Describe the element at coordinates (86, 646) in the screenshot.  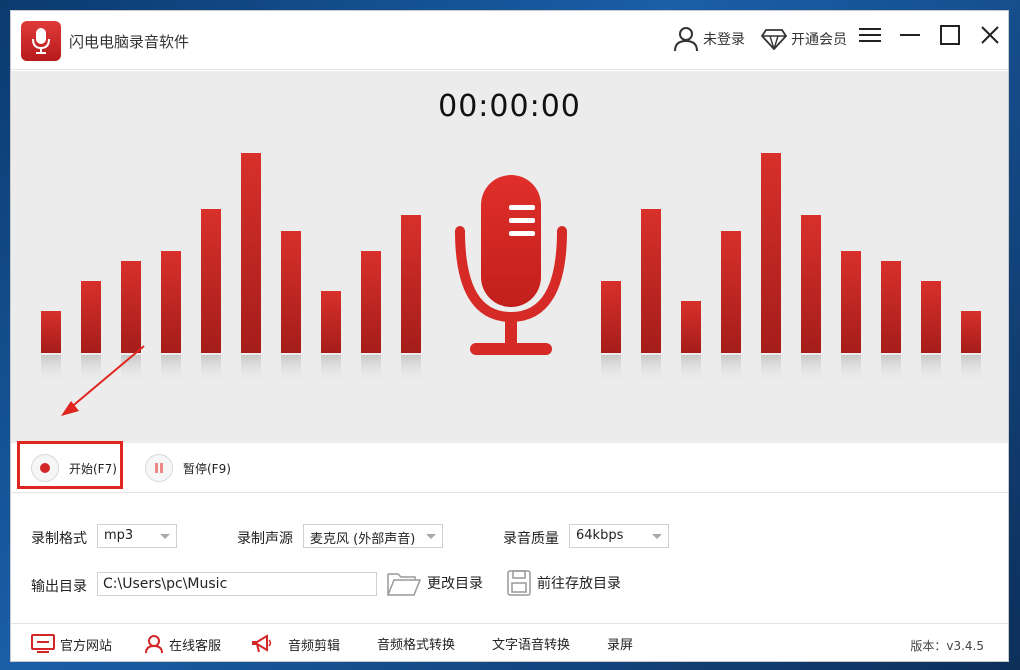
I see `website-label: 官方网站` at that location.